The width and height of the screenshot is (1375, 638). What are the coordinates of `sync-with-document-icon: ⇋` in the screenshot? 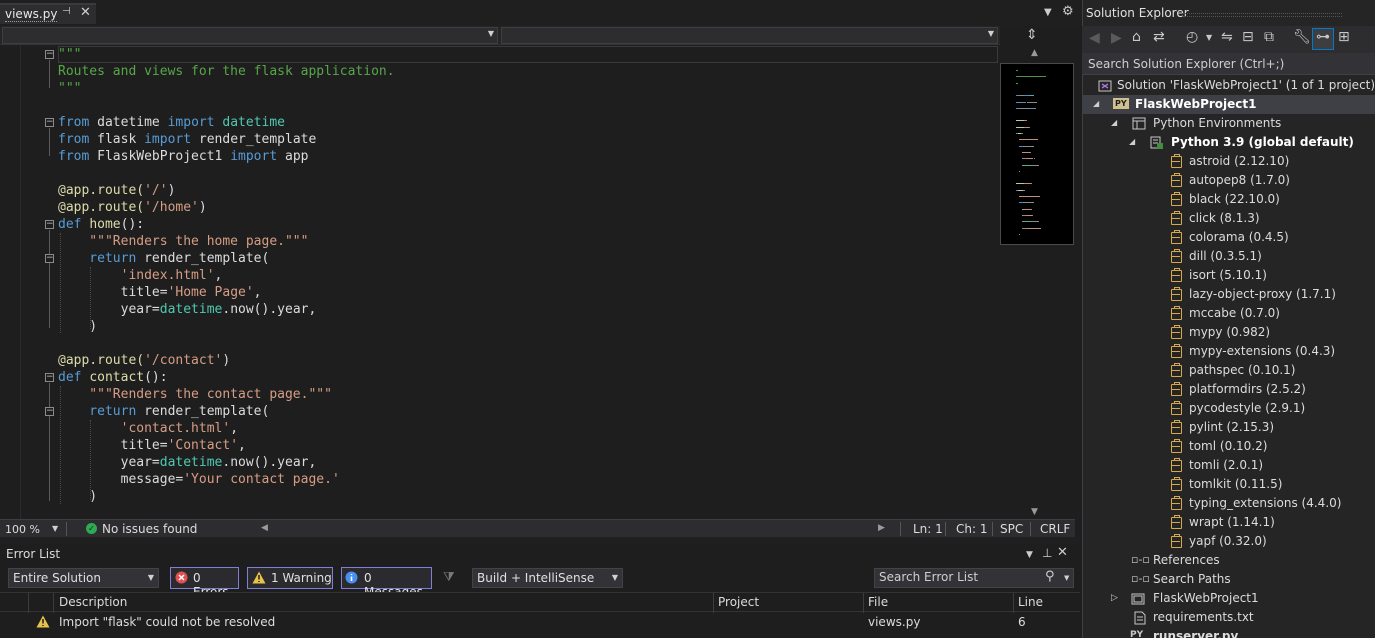 It's located at (1227, 37).